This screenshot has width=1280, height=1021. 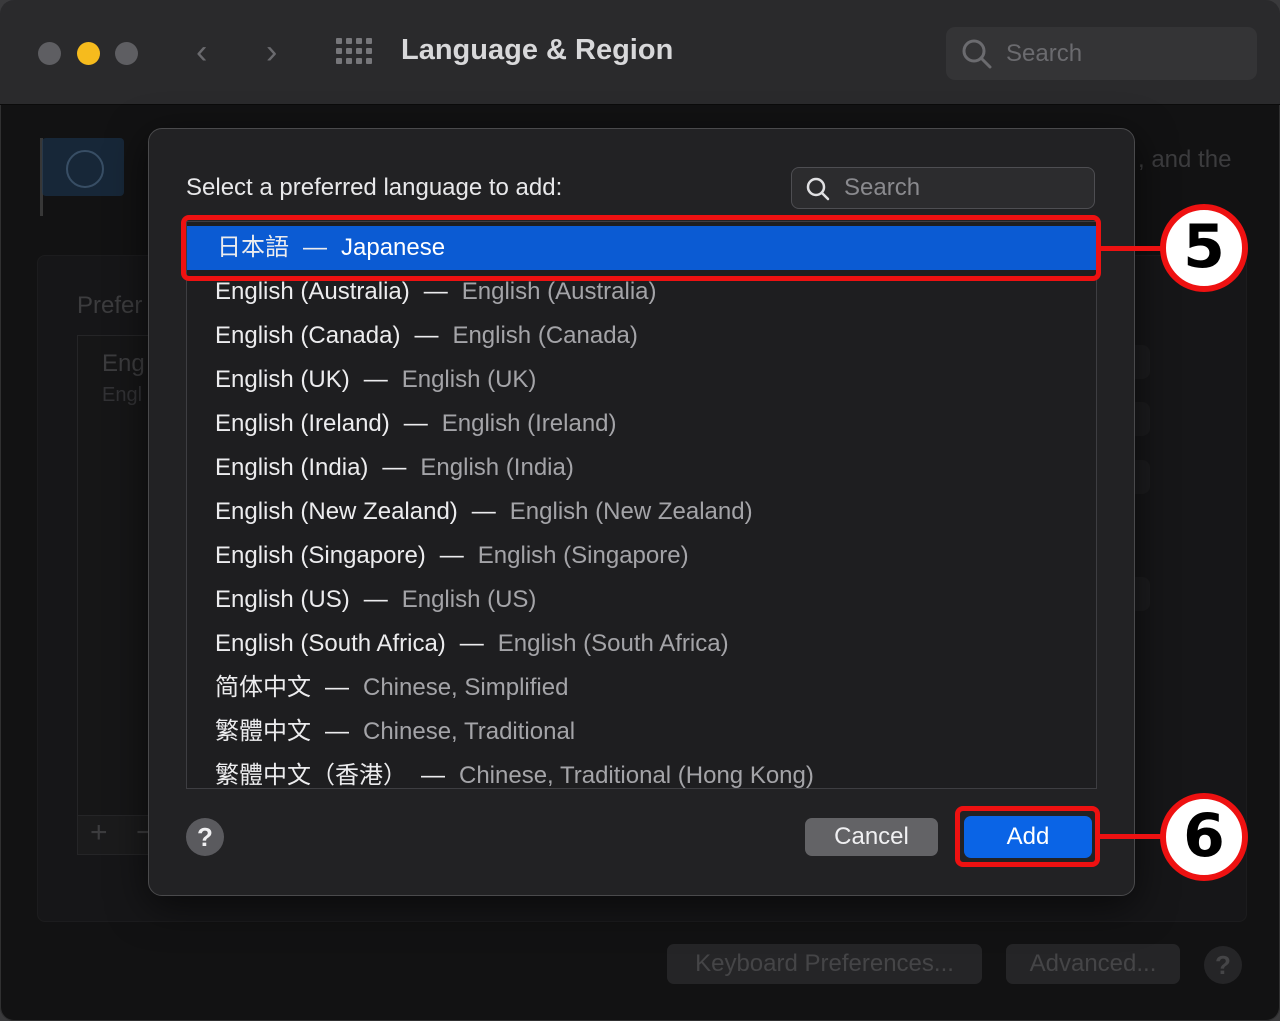 What do you see at coordinates (529, 423) in the screenshot?
I see `language-english-name: English (Ireland)` at bounding box center [529, 423].